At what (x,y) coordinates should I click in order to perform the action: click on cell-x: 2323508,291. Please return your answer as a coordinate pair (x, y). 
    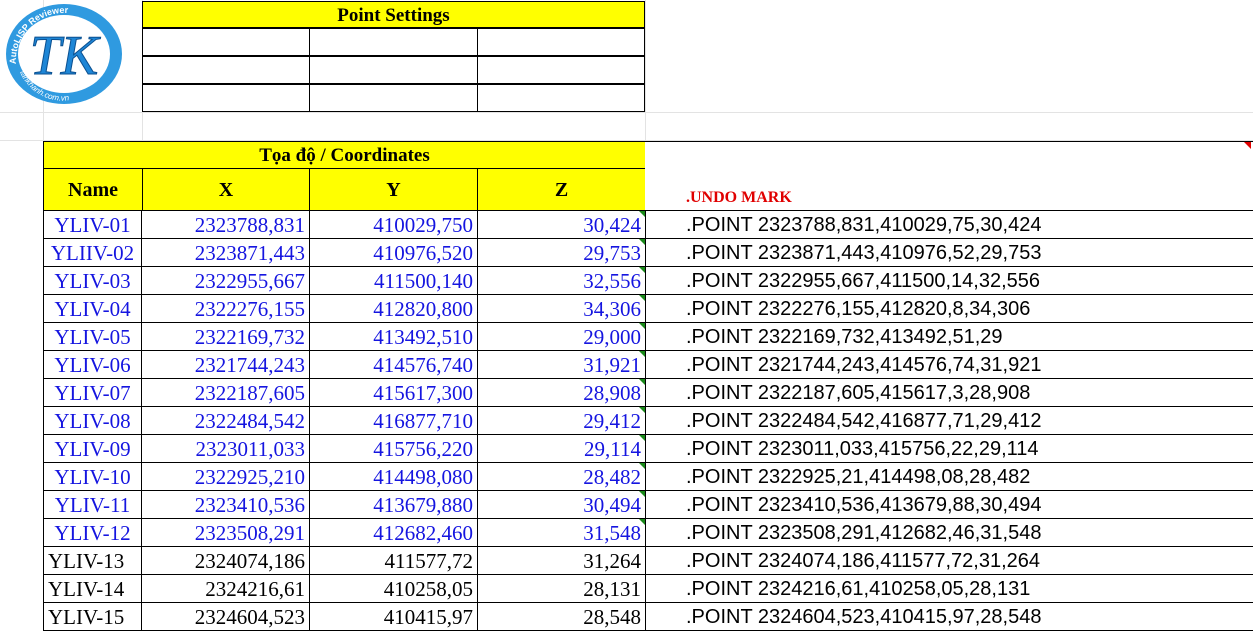
    Looking at the image, I should click on (226, 533).